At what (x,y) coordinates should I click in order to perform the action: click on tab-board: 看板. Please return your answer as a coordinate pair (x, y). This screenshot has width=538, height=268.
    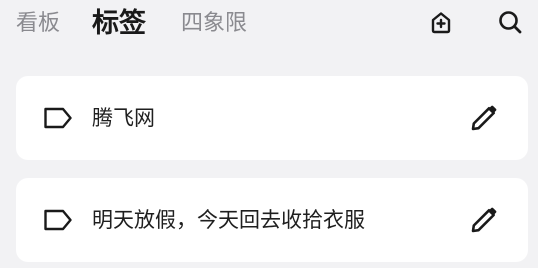
    Looking at the image, I should click on (38, 24).